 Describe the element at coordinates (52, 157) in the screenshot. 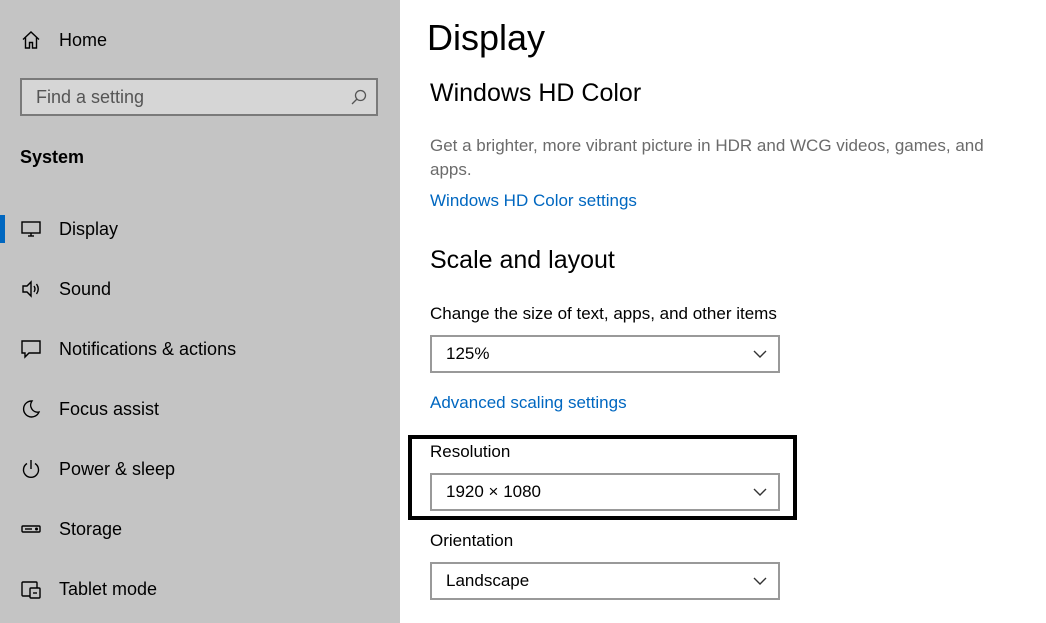

I see `section-heading-system: System` at that location.